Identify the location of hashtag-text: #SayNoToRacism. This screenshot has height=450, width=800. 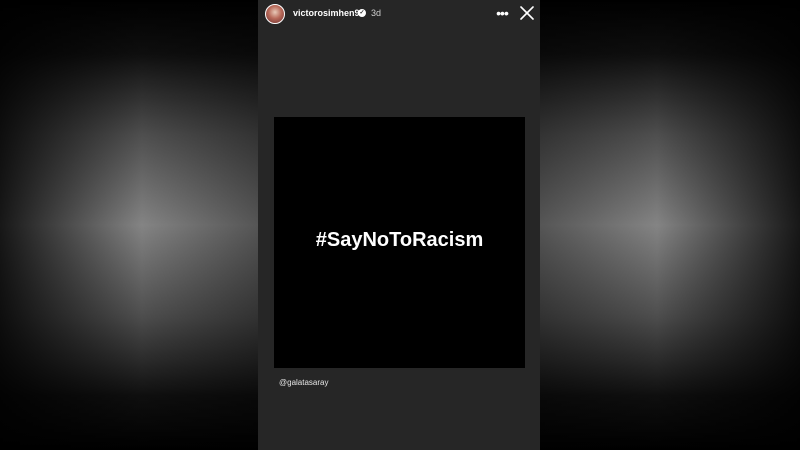
(399, 240).